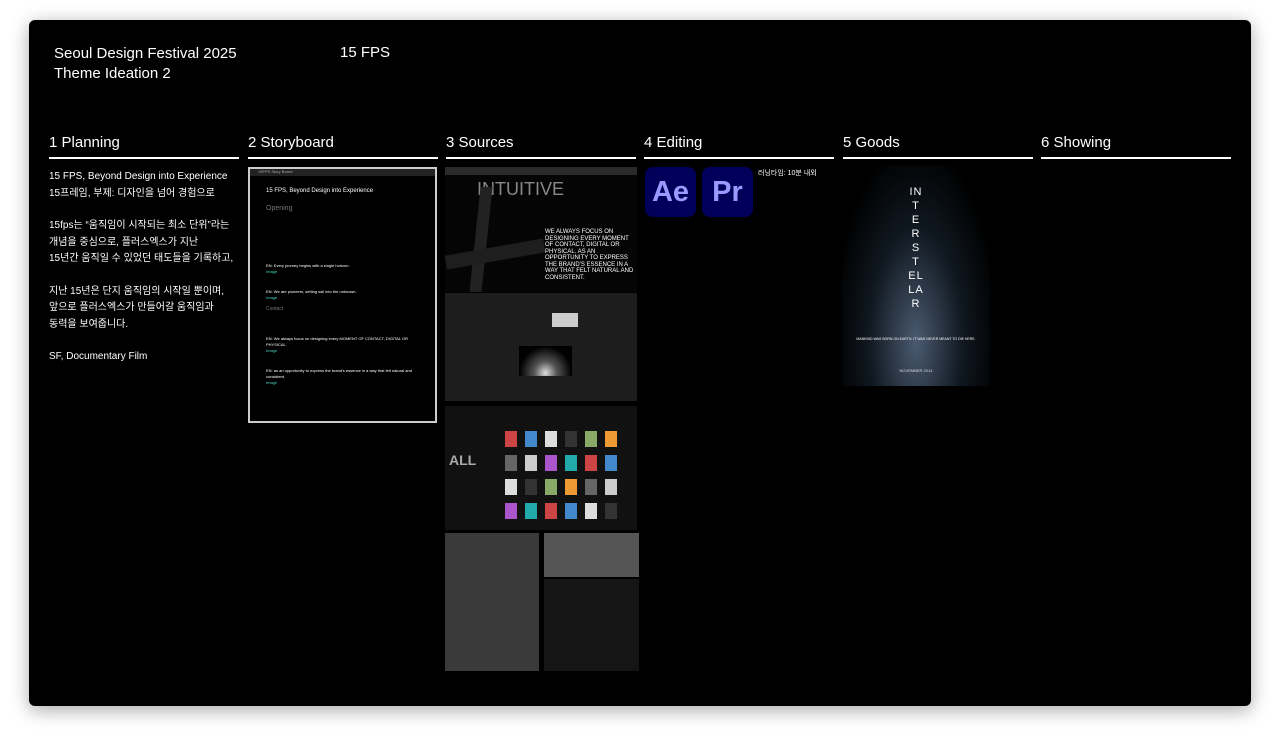  What do you see at coordinates (541, 468) in the screenshot?
I see `source-image-grid: ALL` at bounding box center [541, 468].